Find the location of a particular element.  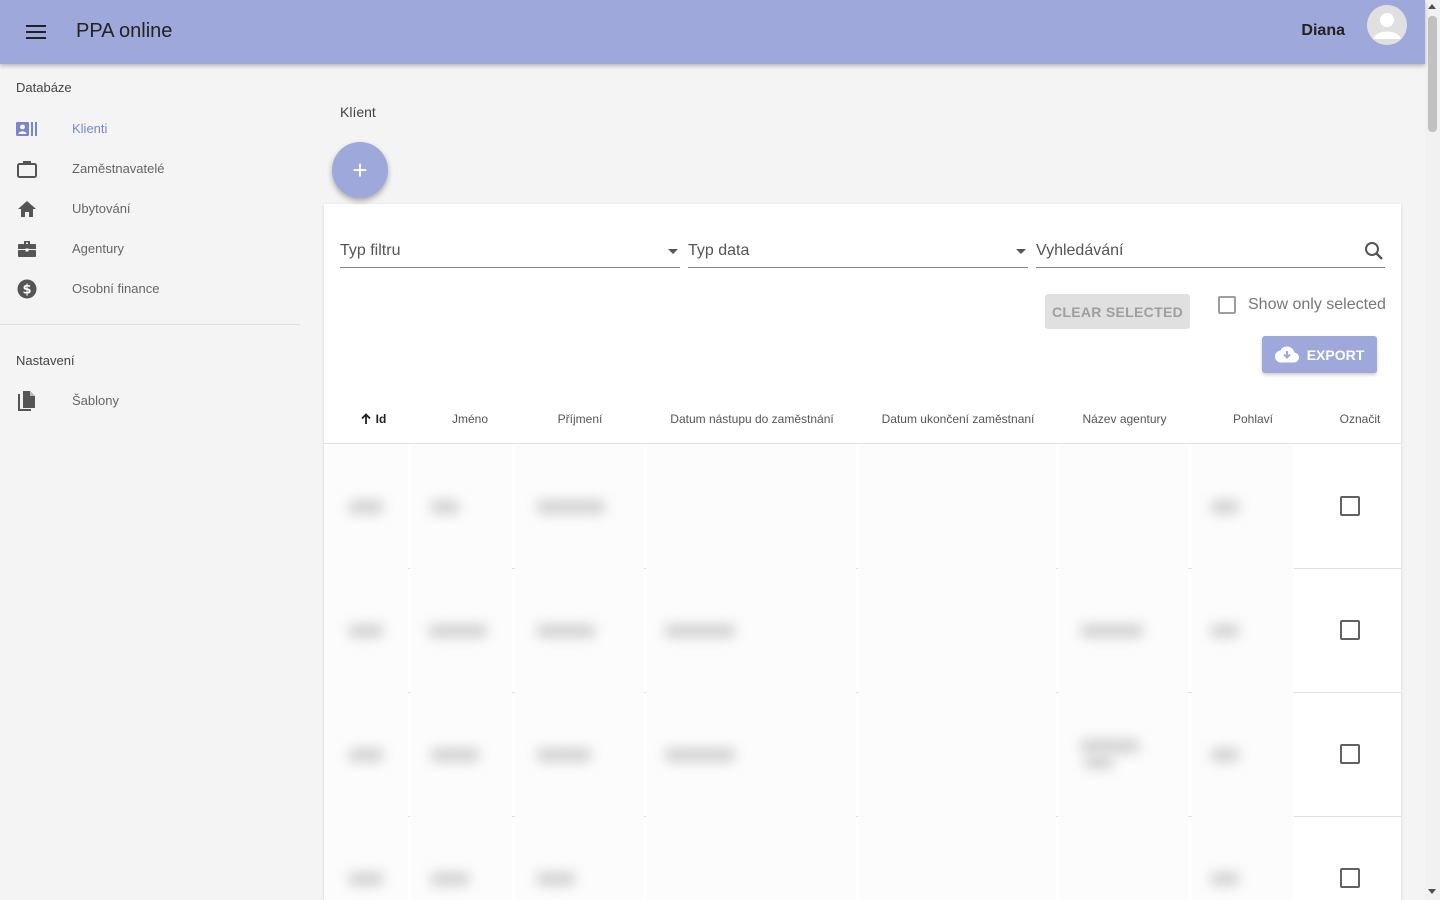

column-header-datum-ukonceni: Datum ukončení zaměstnaní is located at coordinates (958, 419).